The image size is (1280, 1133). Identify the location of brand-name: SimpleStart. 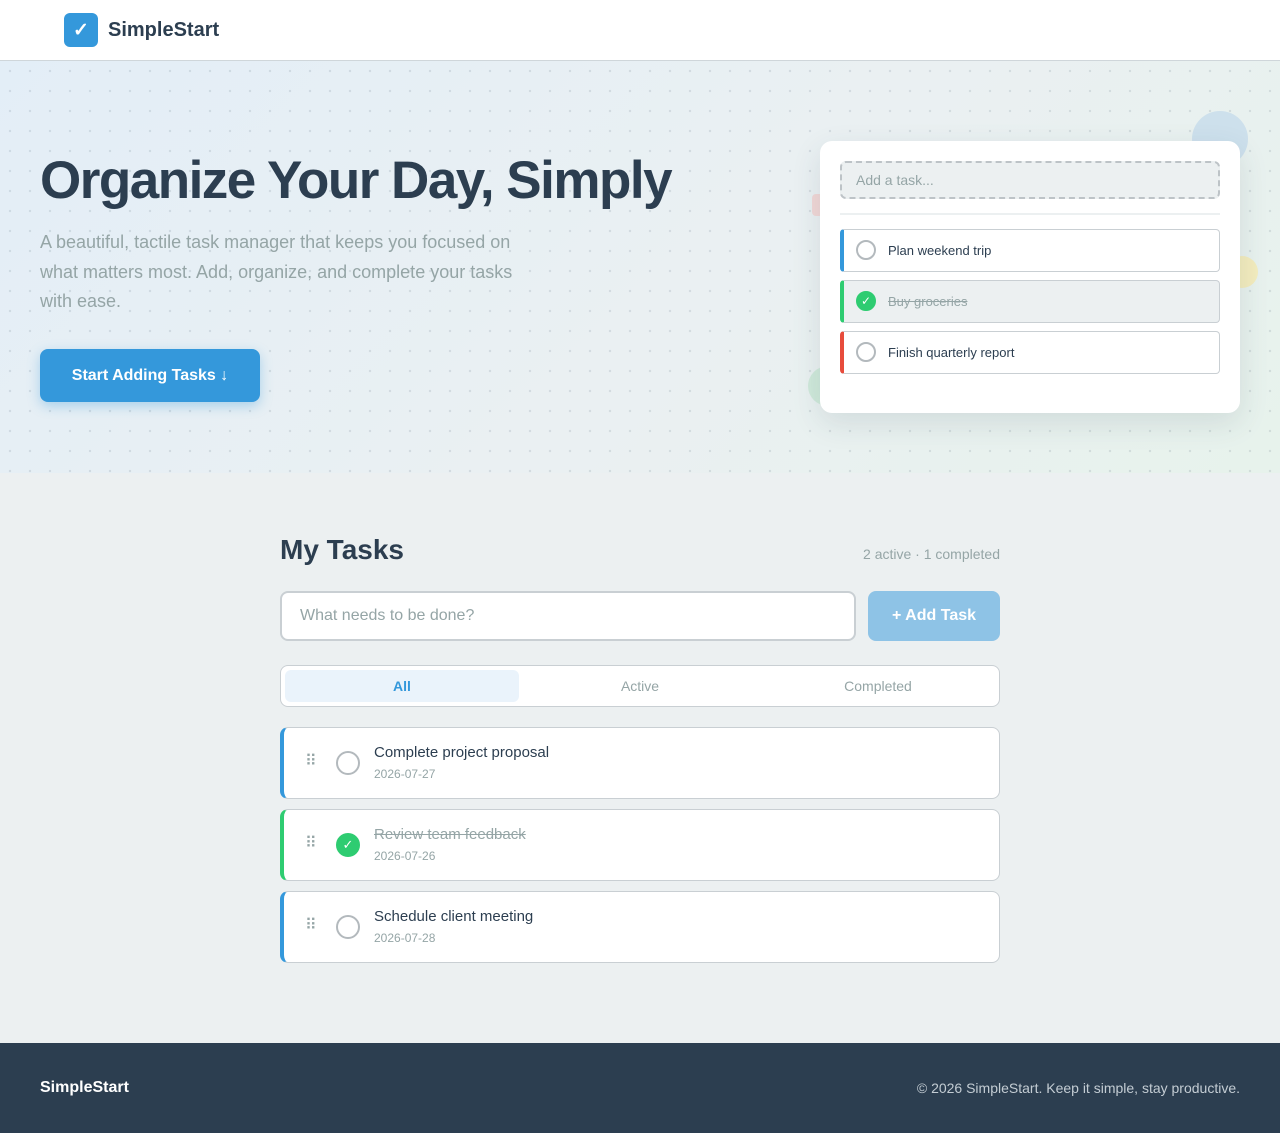
(163, 30).